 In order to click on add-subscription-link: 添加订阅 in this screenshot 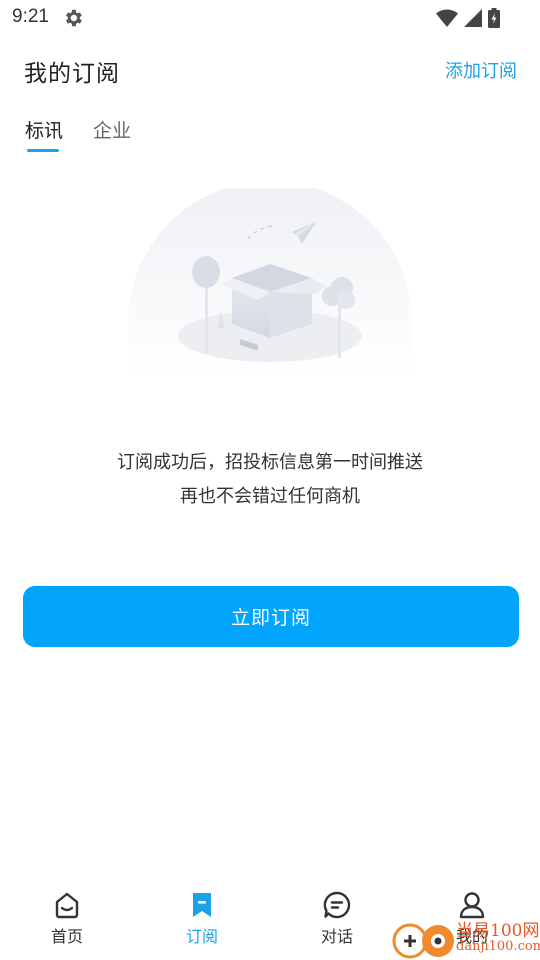, I will do `click(481, 70)`.